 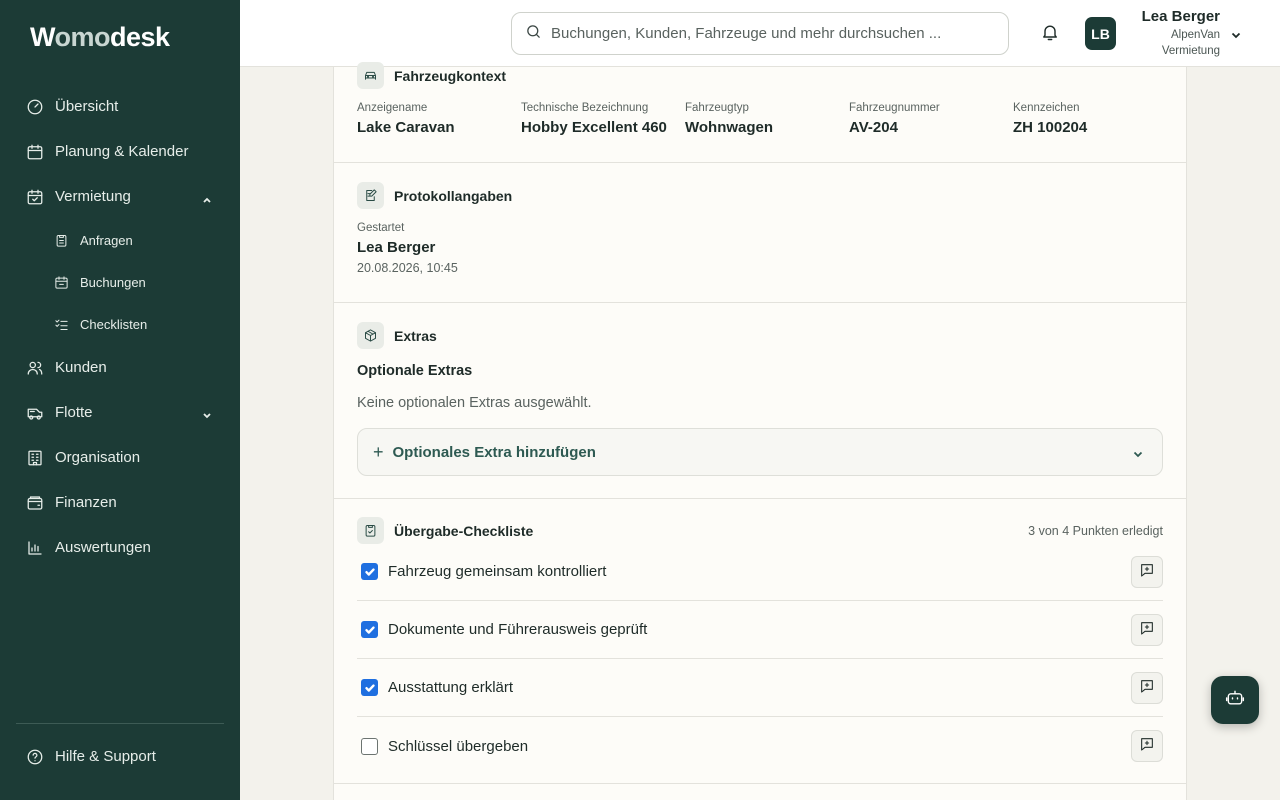 What do you see at coordinates (1190, 51) in the screenshot?
I see `user-org-line2: Vermietung` at bounding box center [1190, 51].